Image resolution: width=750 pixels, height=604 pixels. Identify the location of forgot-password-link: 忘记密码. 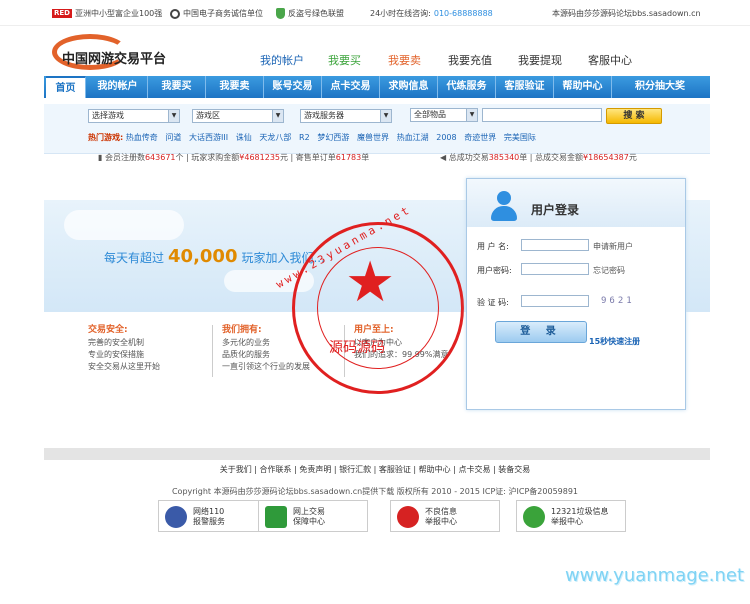
(609, 270).